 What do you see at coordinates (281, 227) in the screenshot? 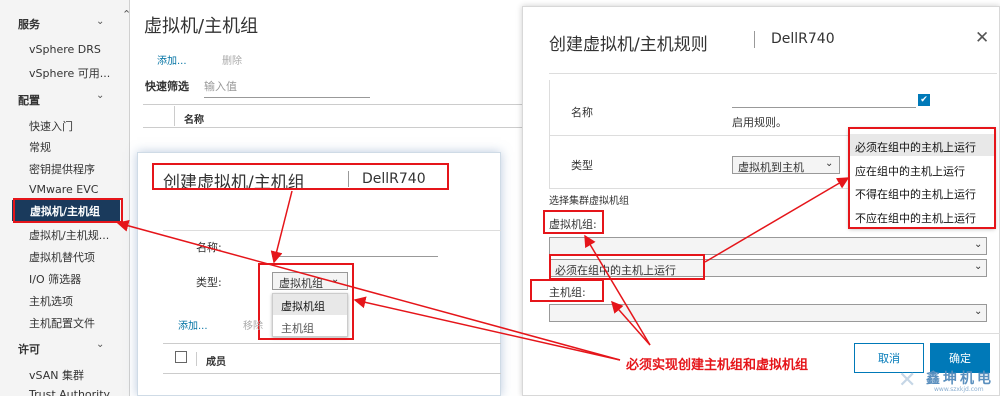
I see `arrow-title-to-type` at bounding box center [281, 227].